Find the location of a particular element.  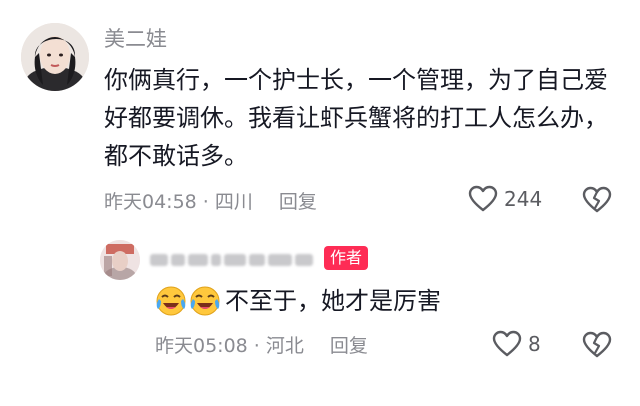

reply-dislike-button is located at coordinates (597, 347).